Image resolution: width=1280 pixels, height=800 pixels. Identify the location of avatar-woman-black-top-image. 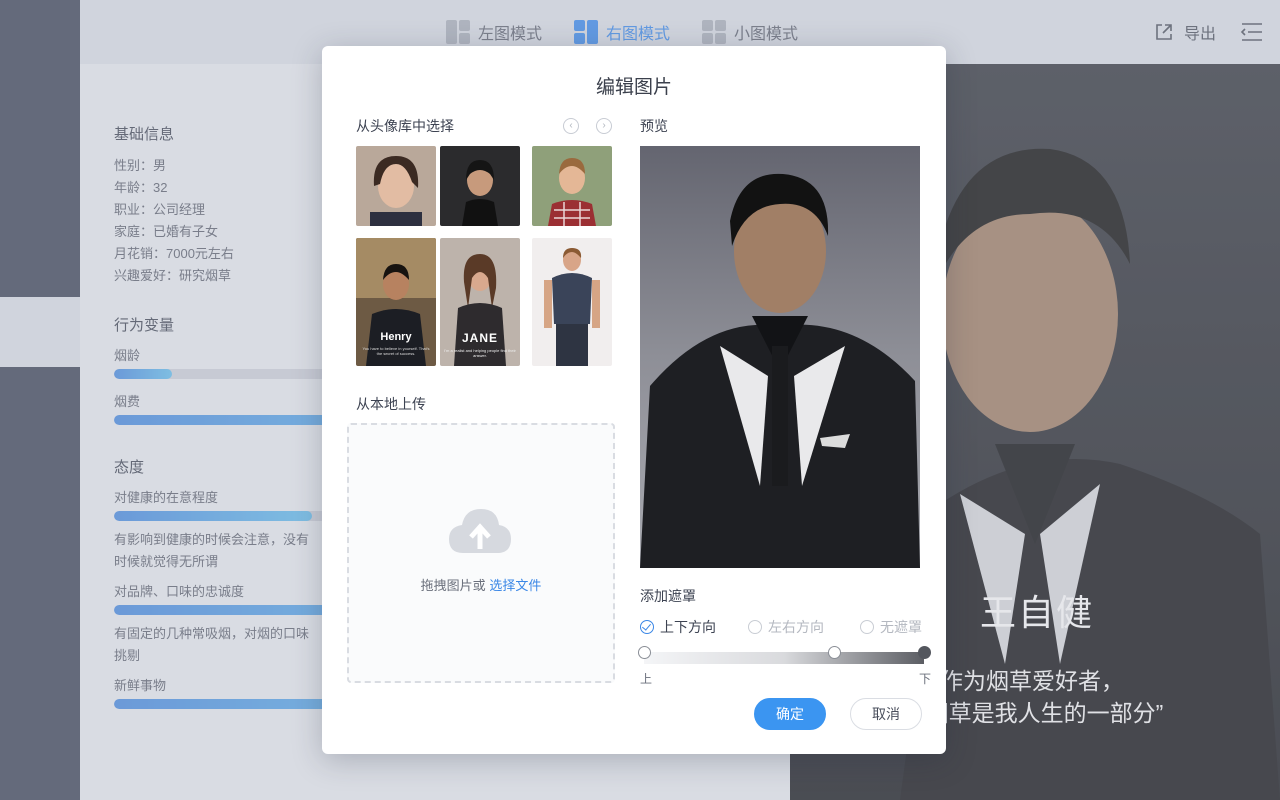
(480, 186).